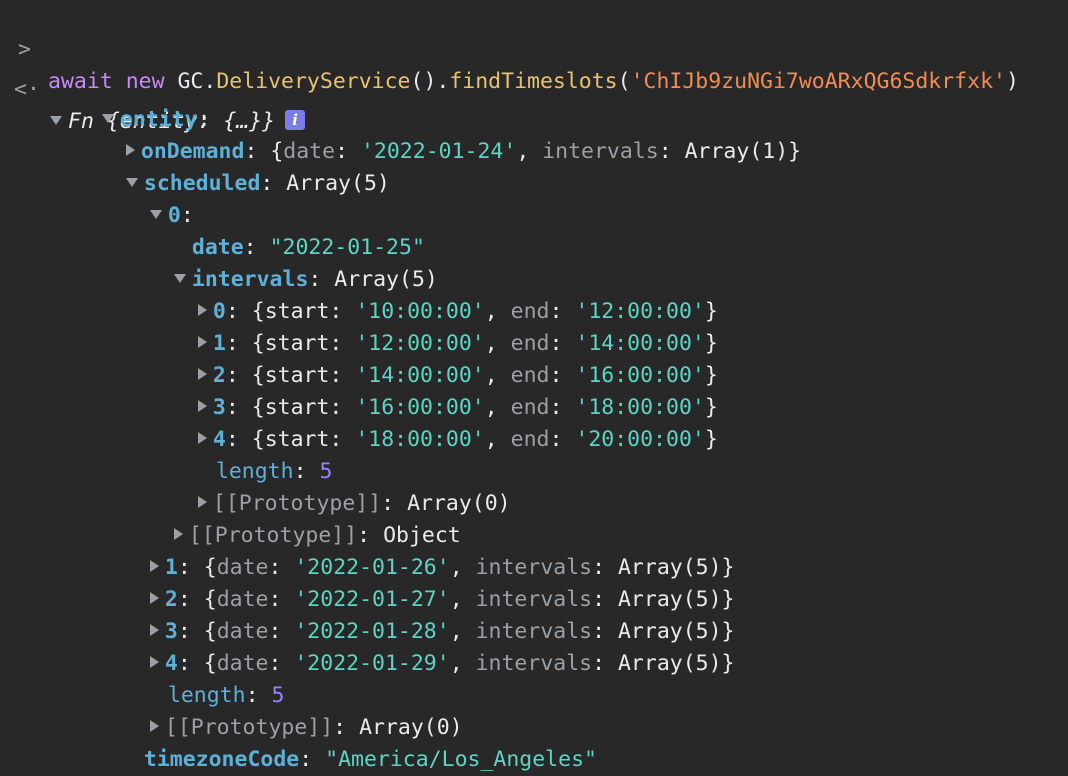 The image size is (1068, 776). What do you see at coordinates (313, 81) in the screenshot?
I see `class-name: DeliveryService` at bounding box center [313, 81].